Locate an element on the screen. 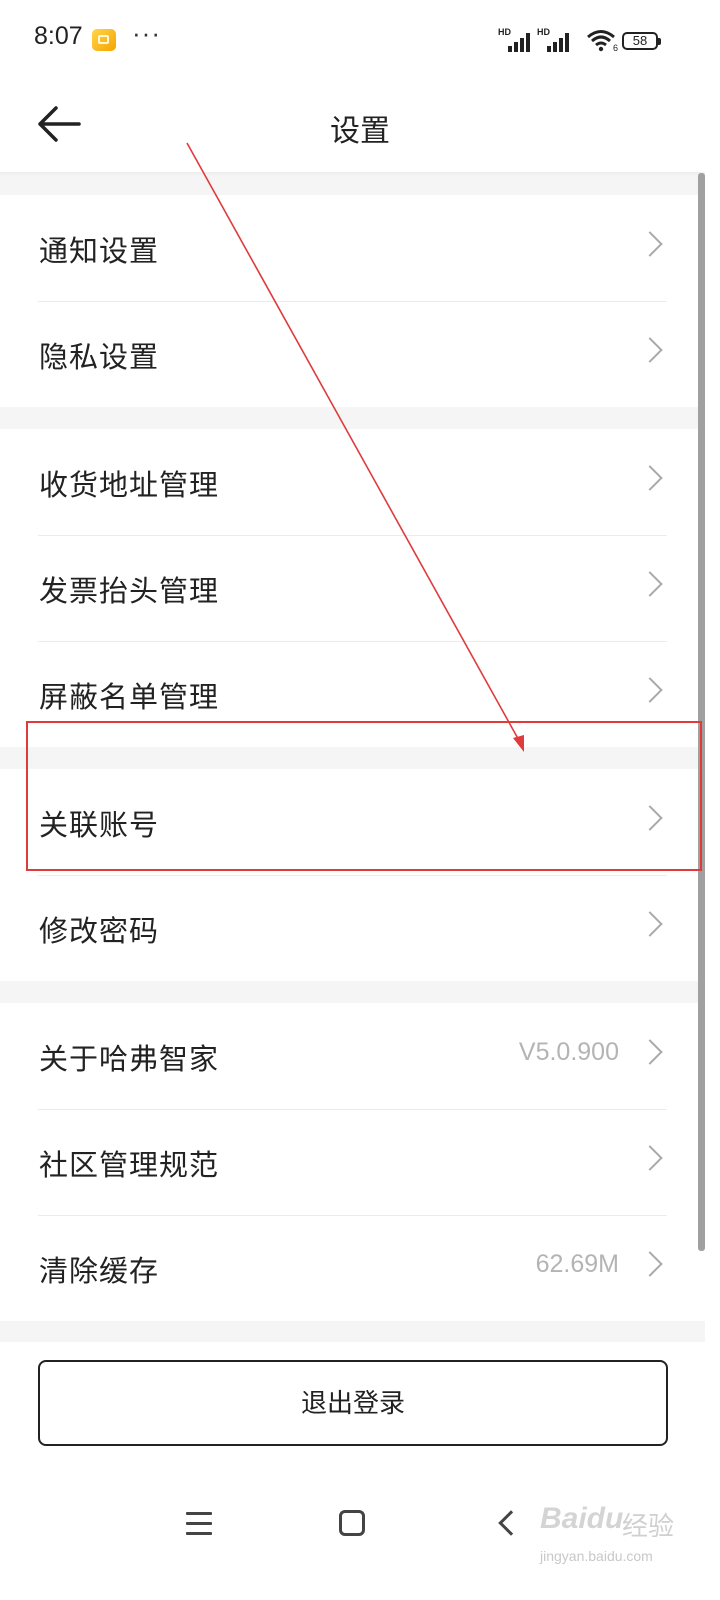 The width and height of the screenshot is (720, 1600). settings-item-privacy: 隐私设置 is located at coordinates (352, 354).